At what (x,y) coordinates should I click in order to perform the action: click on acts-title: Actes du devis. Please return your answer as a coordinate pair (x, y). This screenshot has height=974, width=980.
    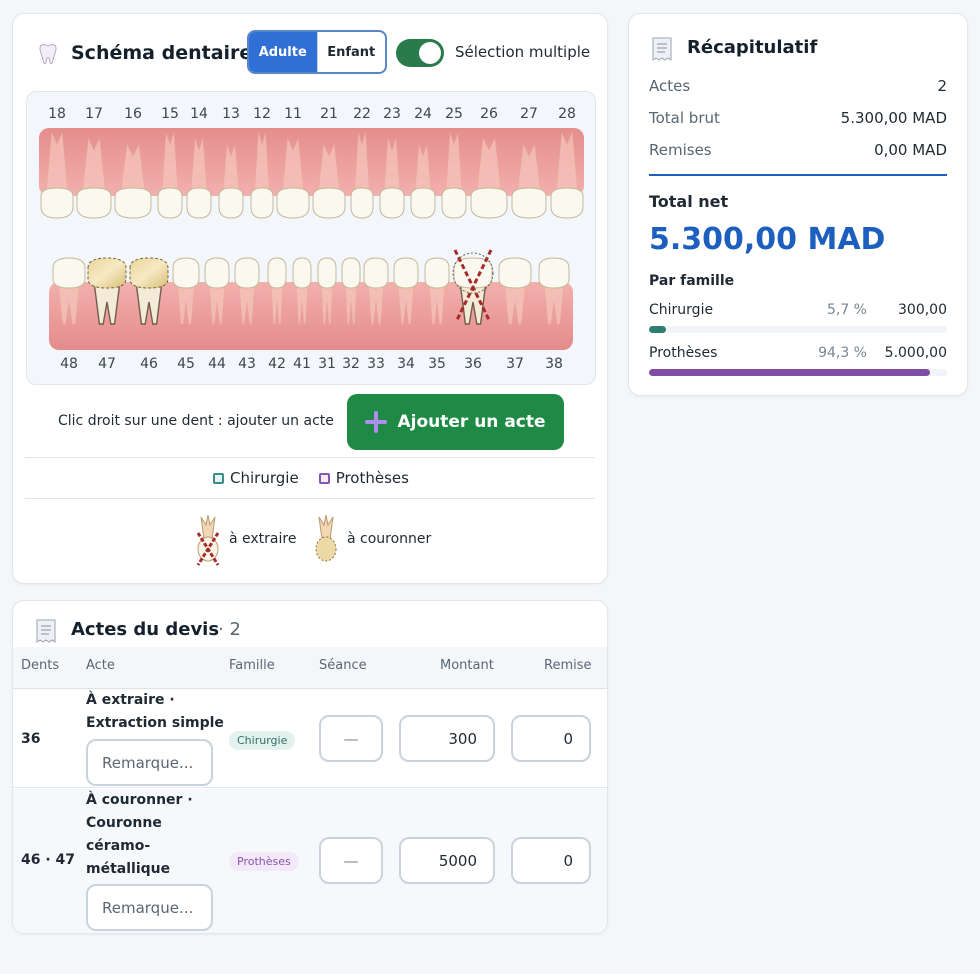
    Looking at the image, I should click on (145, 629).